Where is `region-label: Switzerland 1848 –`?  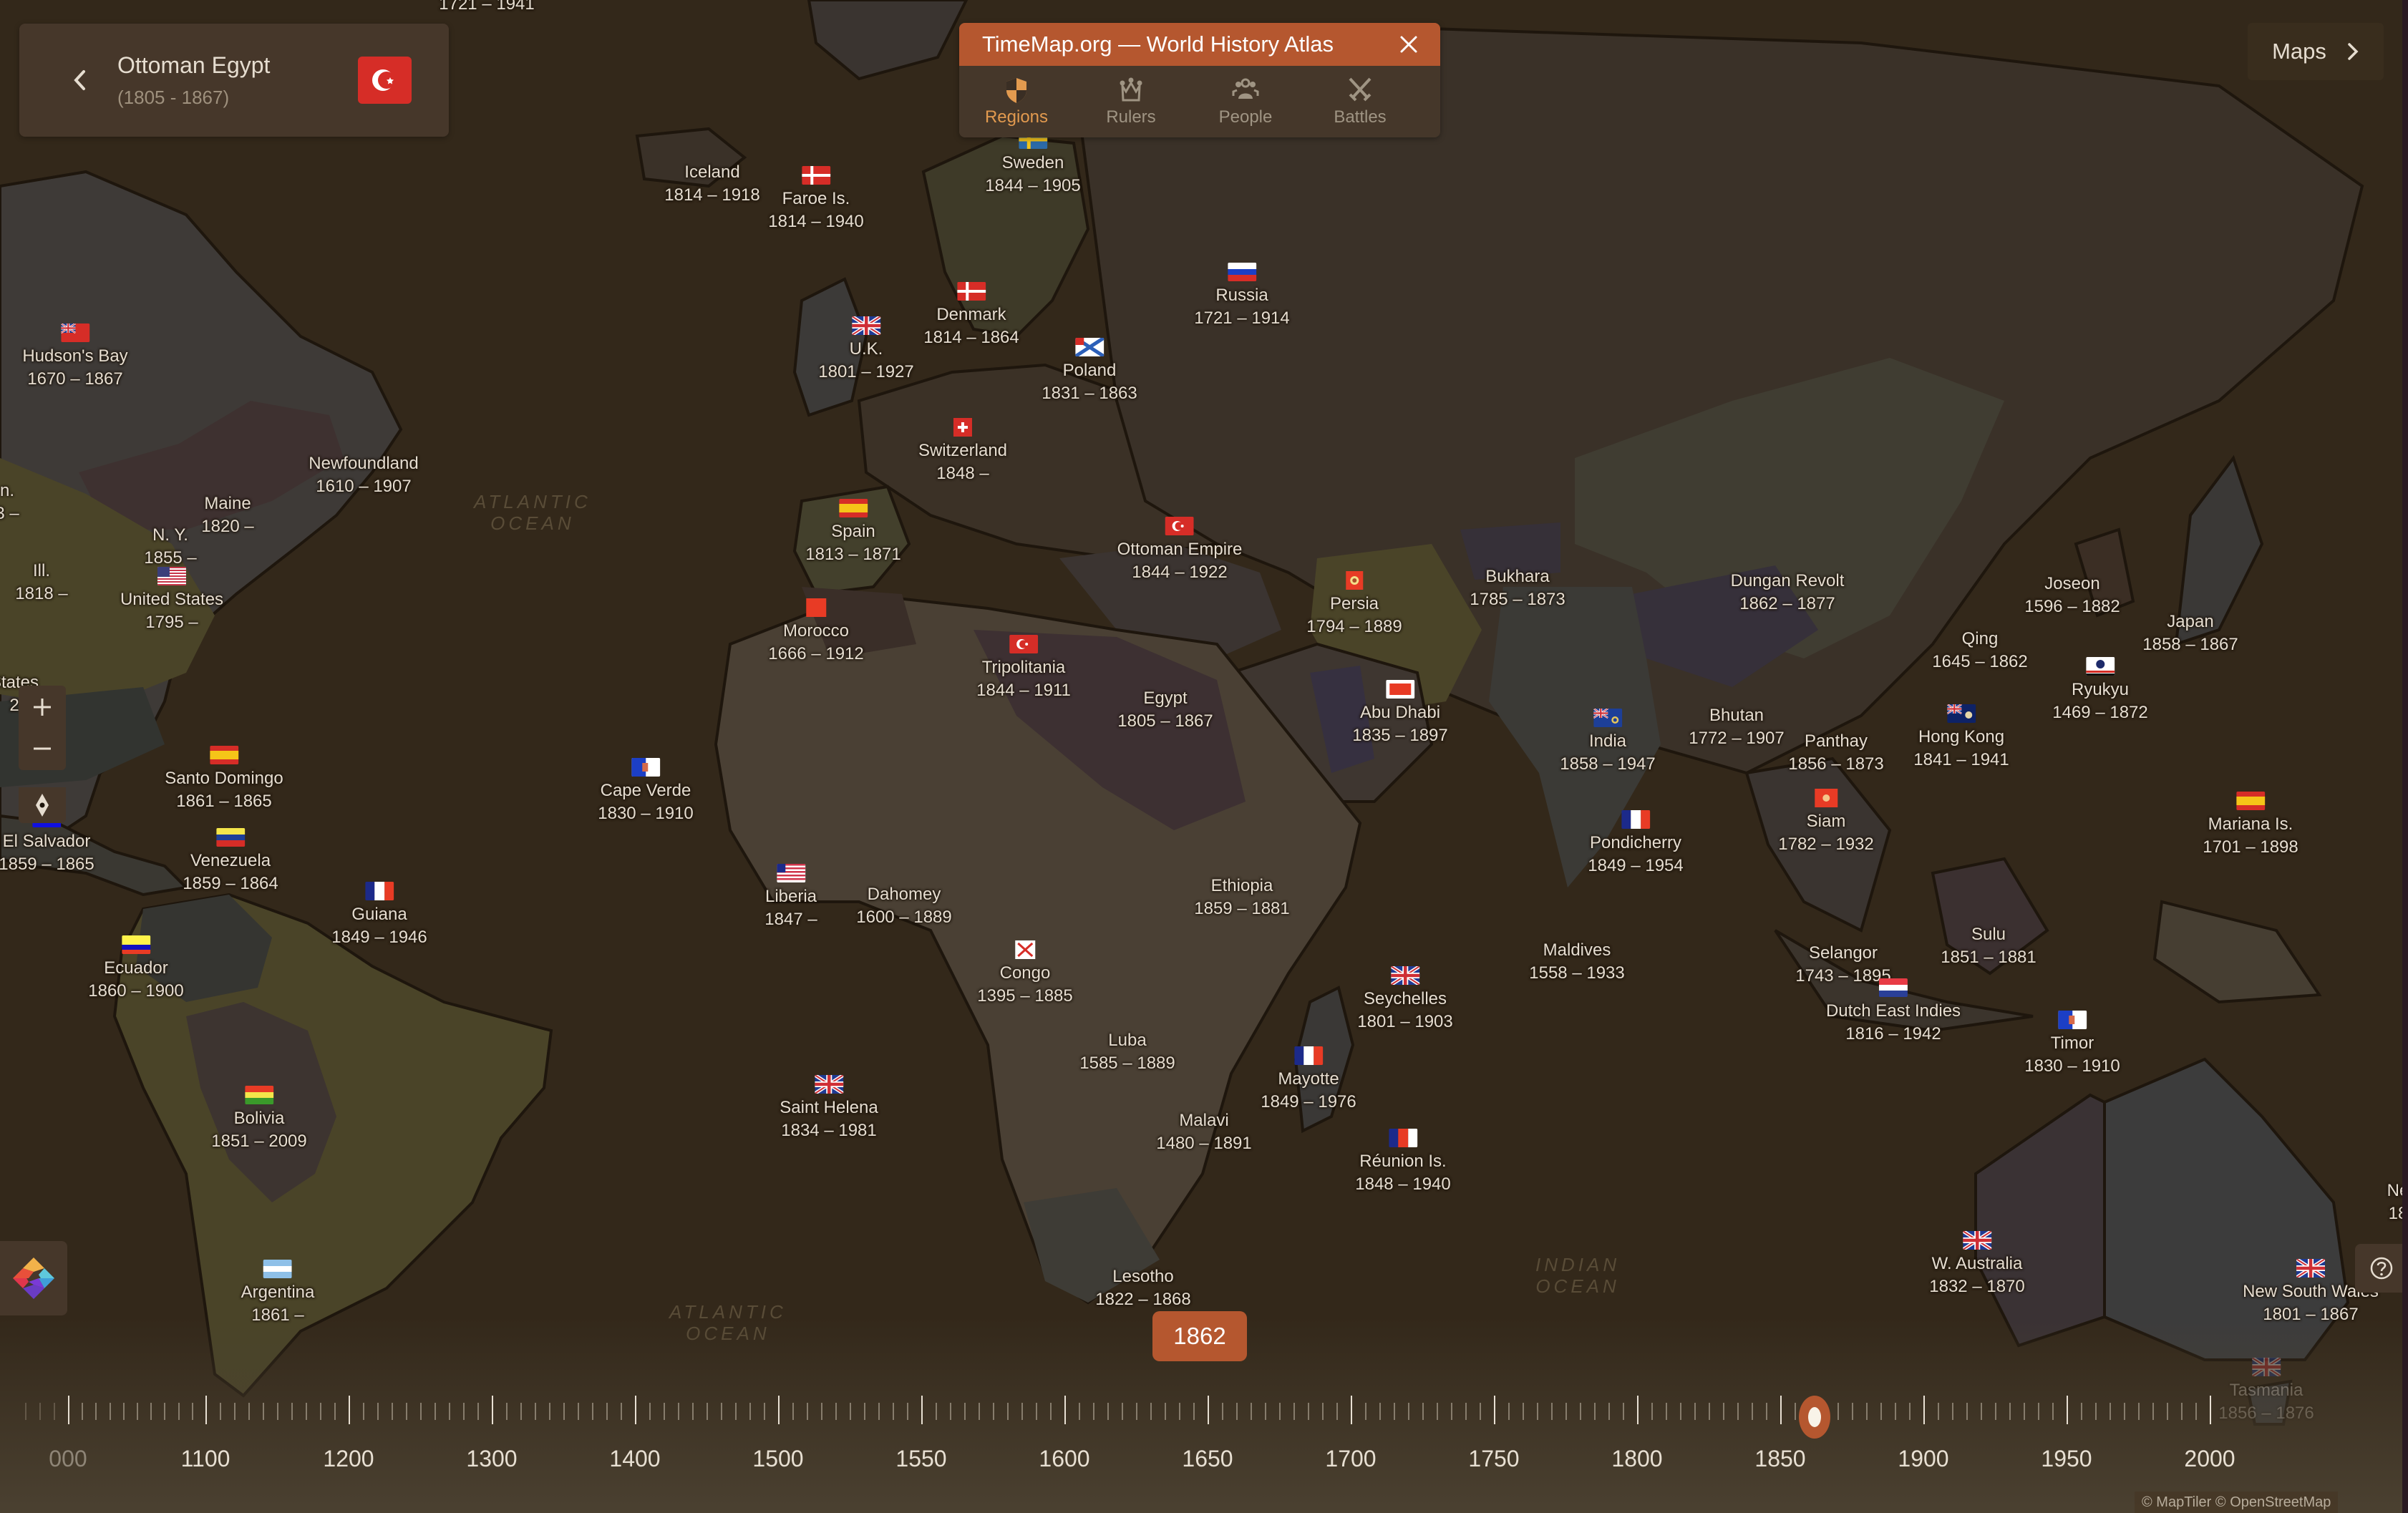 region-label: Switzerland 1848 – is located at coordinates (963, 452).